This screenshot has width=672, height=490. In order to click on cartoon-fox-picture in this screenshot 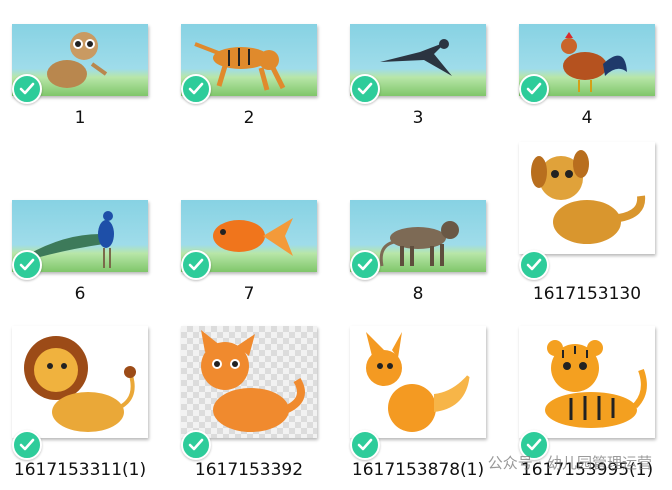, I will do `click(420, 382)`.